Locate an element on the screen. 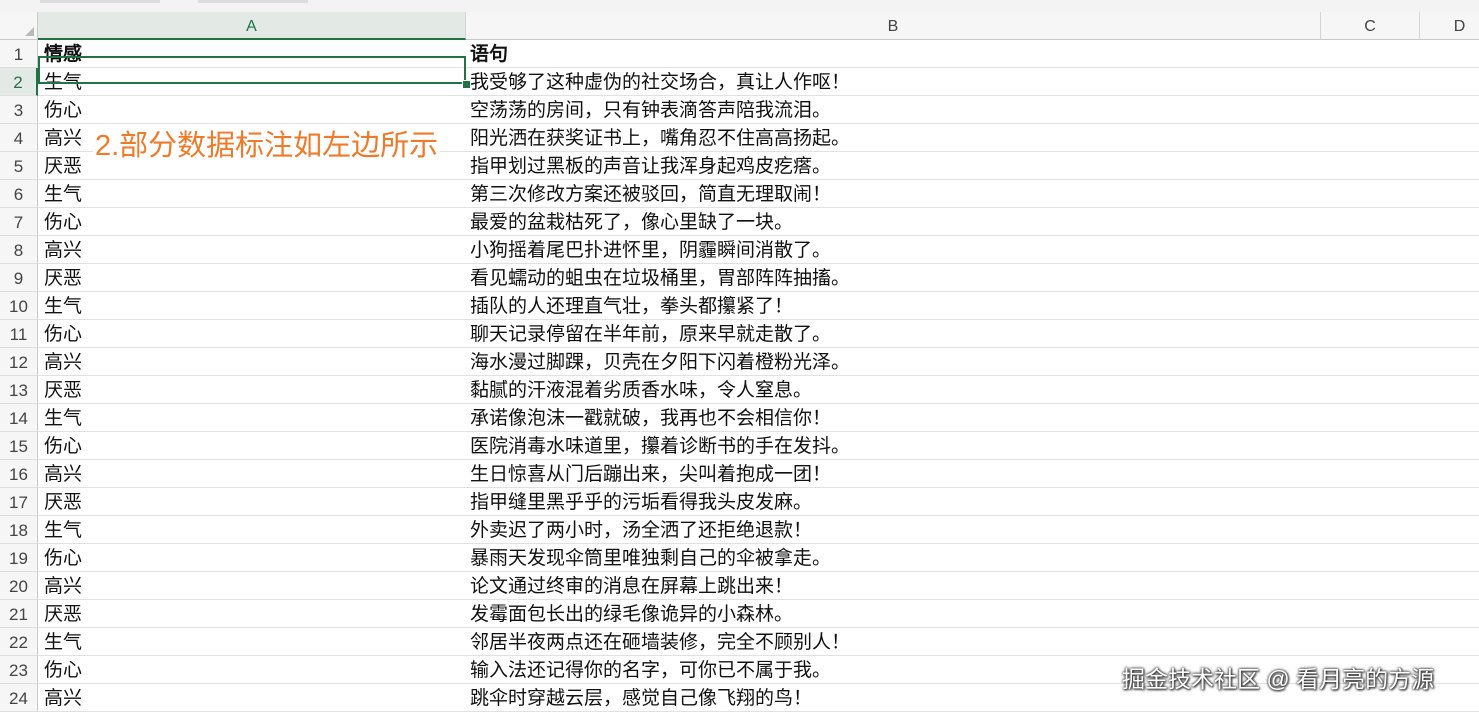 This screenshot has height=713, width=1479. column-header-c: C is located at coordinates (1370, 26).